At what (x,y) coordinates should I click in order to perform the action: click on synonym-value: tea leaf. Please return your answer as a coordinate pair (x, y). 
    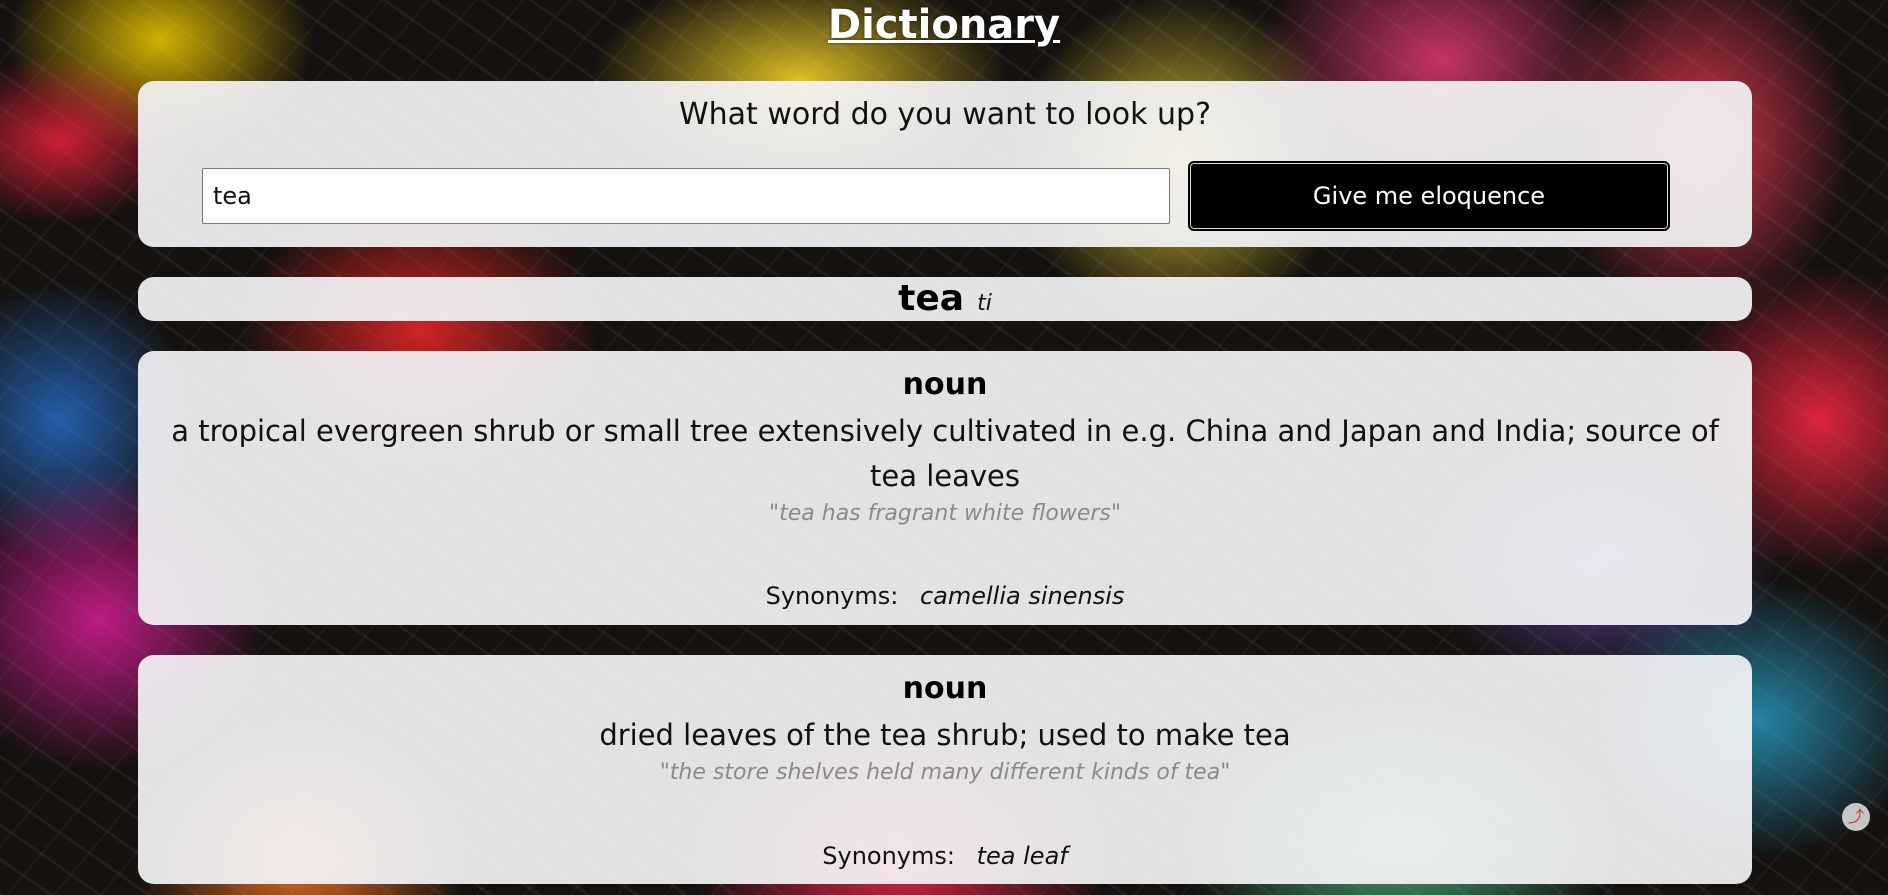
    Looking at the image, I should click on (1022, 856).